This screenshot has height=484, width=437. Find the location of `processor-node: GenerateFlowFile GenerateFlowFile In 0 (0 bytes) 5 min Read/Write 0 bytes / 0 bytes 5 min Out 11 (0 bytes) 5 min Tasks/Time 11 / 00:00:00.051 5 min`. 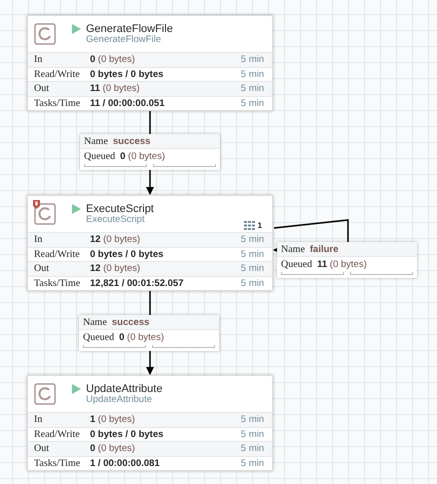

processor-node: GenerateFlowFile GenerateFlowFile In 0 (0 bytes) 5 min Read/Write 0 bytes / 0 bytes 5 min Out 11 (0 bytes) 5 min Tasks/Time 11 / 00:00:00.051 5 min is located at coordinates (150, 63).